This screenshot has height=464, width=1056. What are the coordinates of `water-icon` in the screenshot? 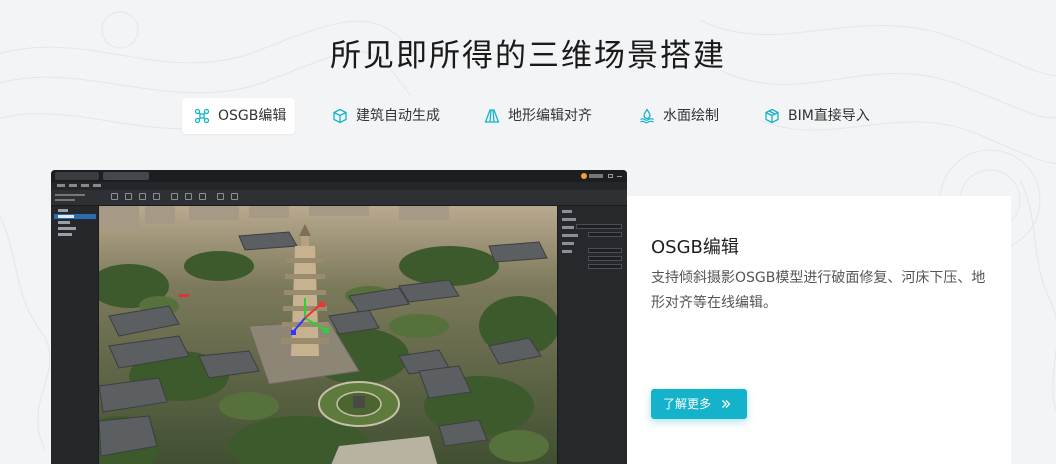 It's located at (647, 116).